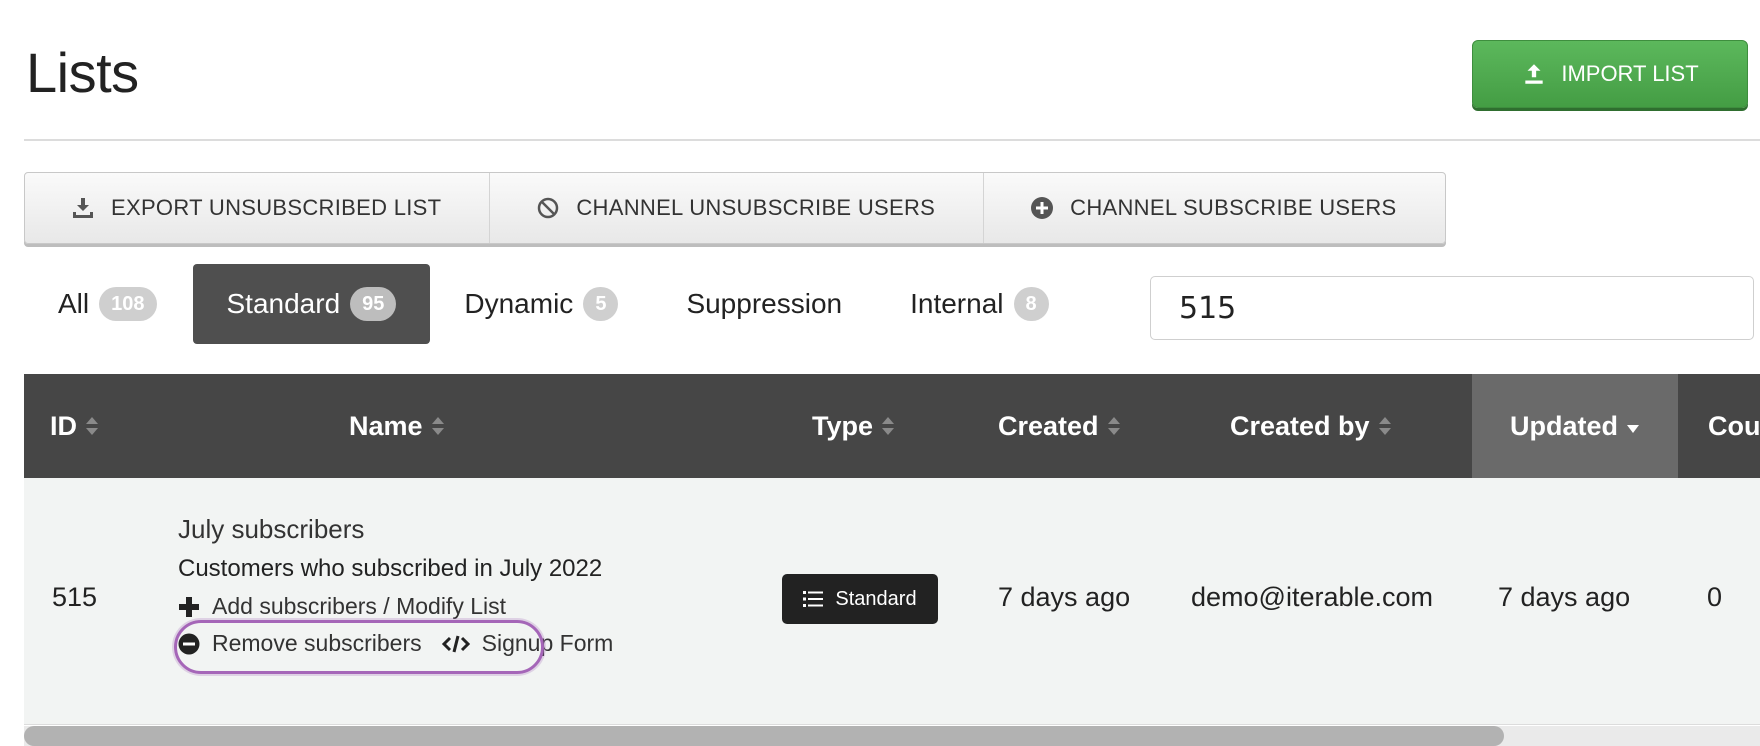 The image size is (1760, 746). I want to click on column-header-created-by: Created by, so click(1311, 426).